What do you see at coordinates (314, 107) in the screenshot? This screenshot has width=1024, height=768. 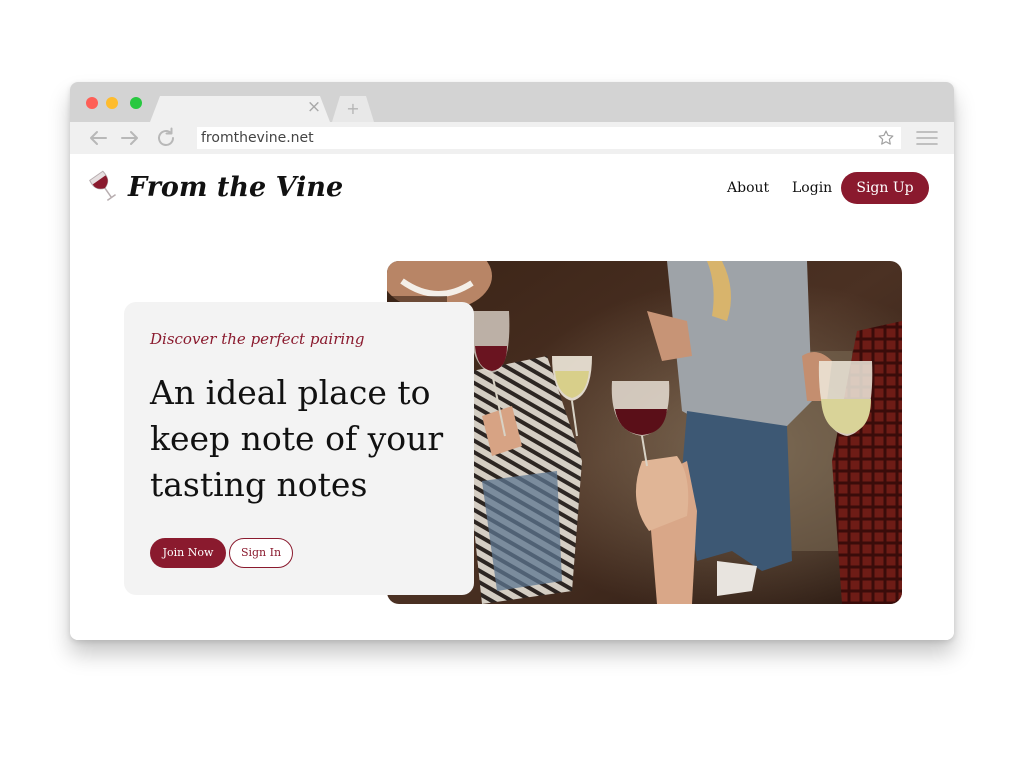 I see `tab-close-icon: ×` at bounding box center [314, 107].